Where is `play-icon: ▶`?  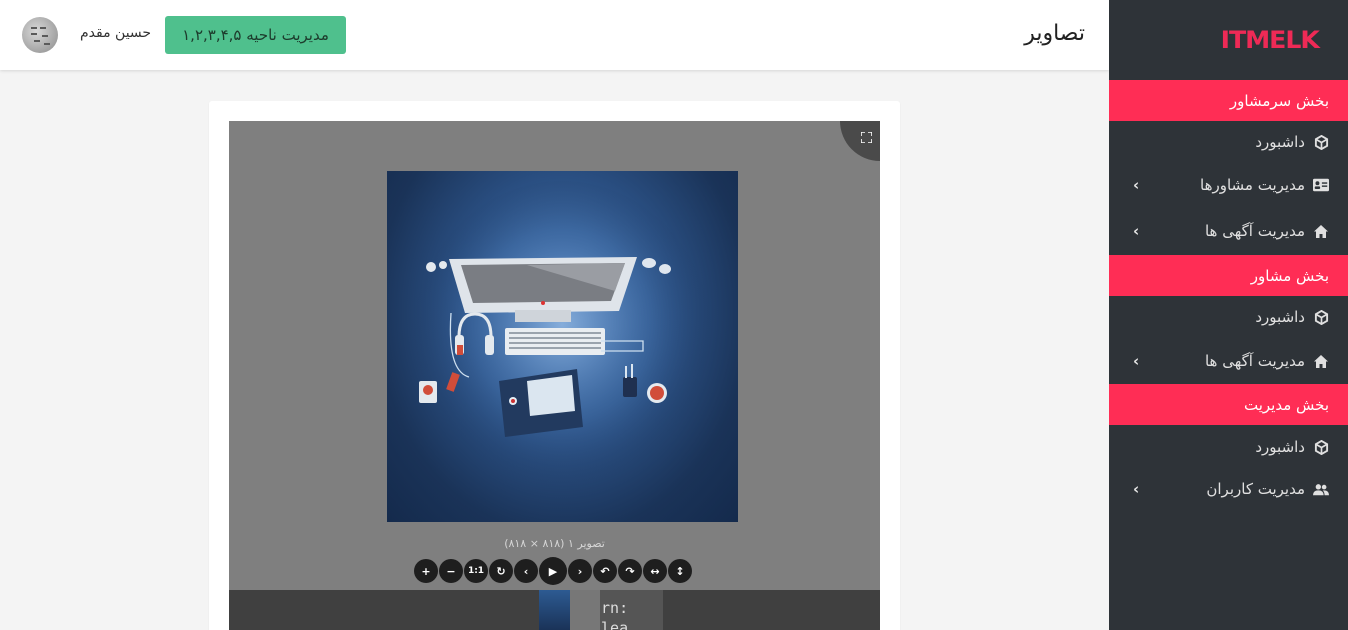 play-icon: ▶ is located at coordinates (553, 571).